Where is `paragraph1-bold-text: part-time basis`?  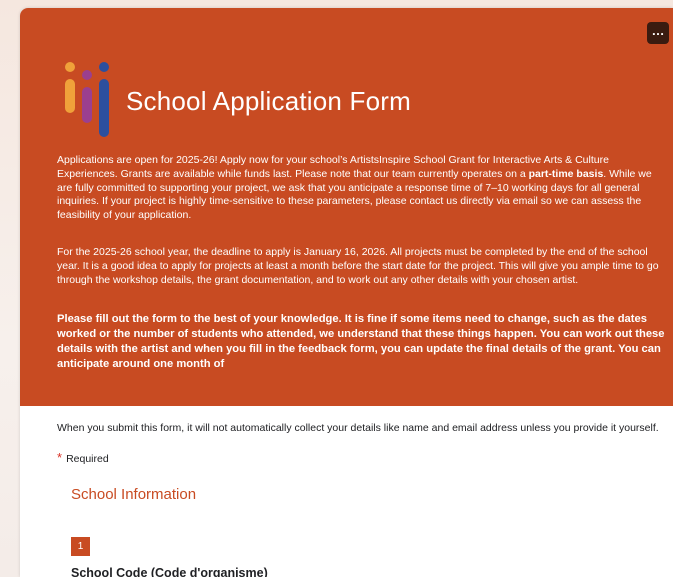 paragraph1-bold-text: part-time basis is located at coordinates (566, 173).